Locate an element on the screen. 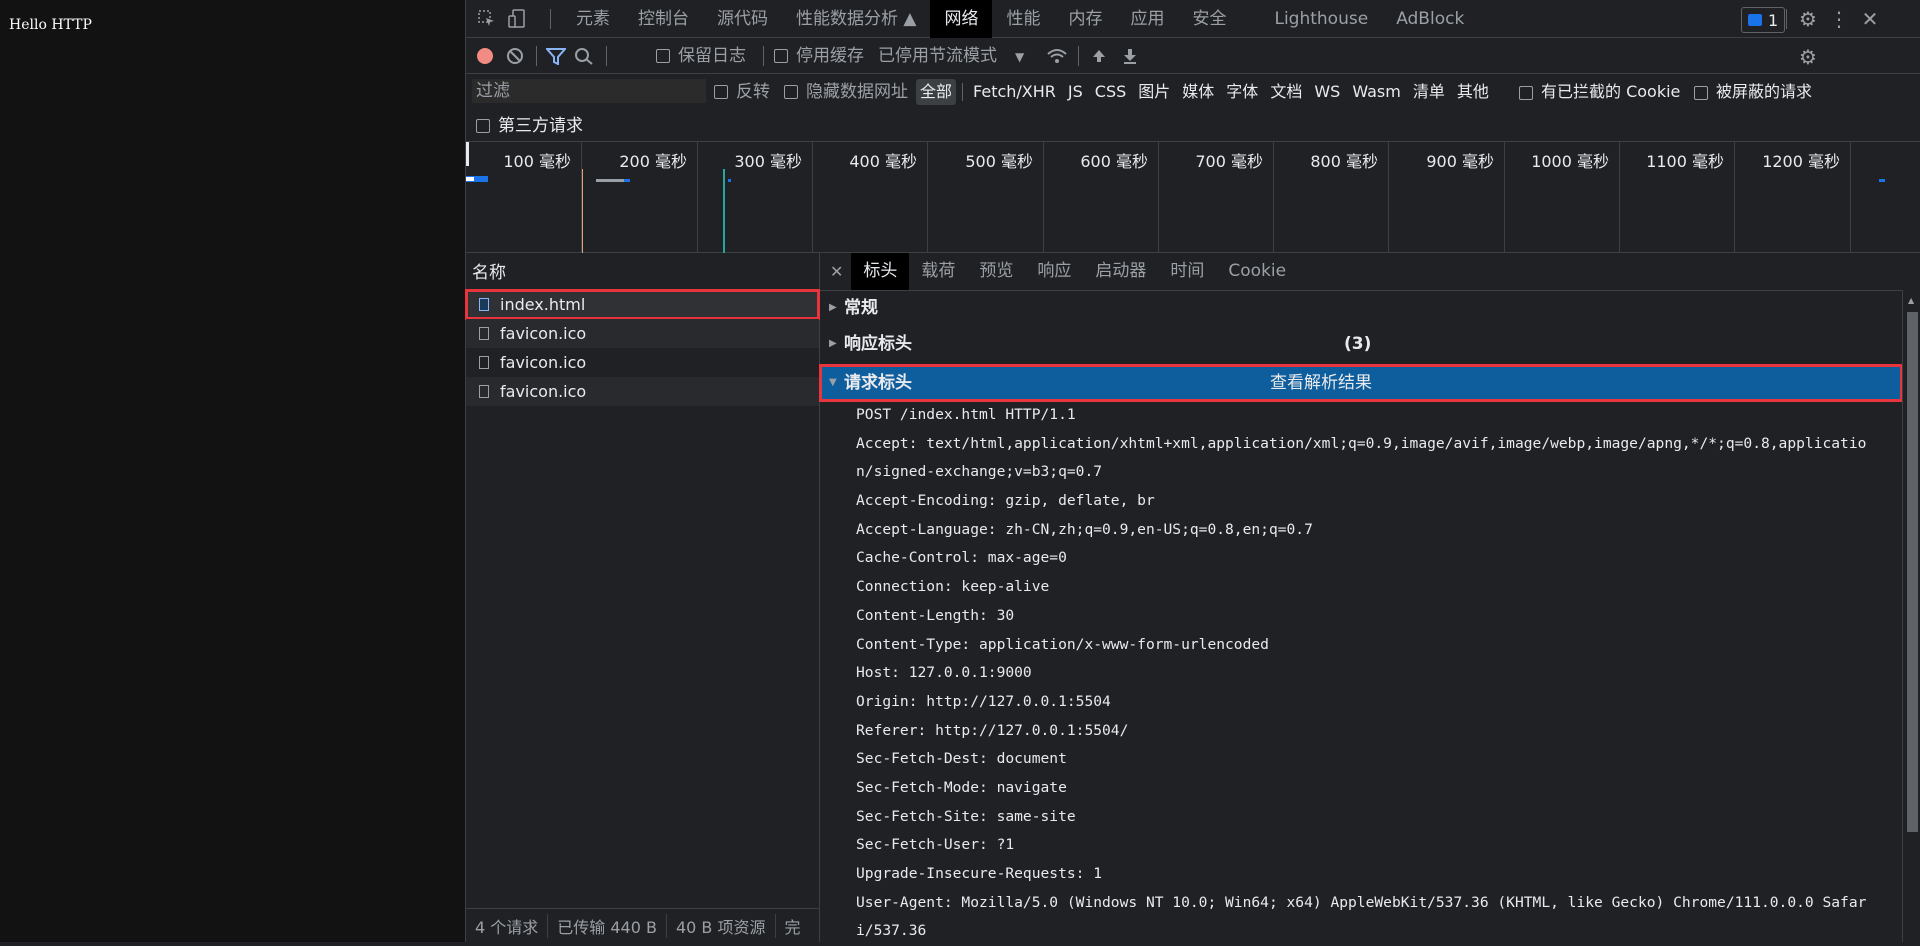  raw-header-line: Sec-Fetch-Mode: navigate is located at coordinates (961, 787).